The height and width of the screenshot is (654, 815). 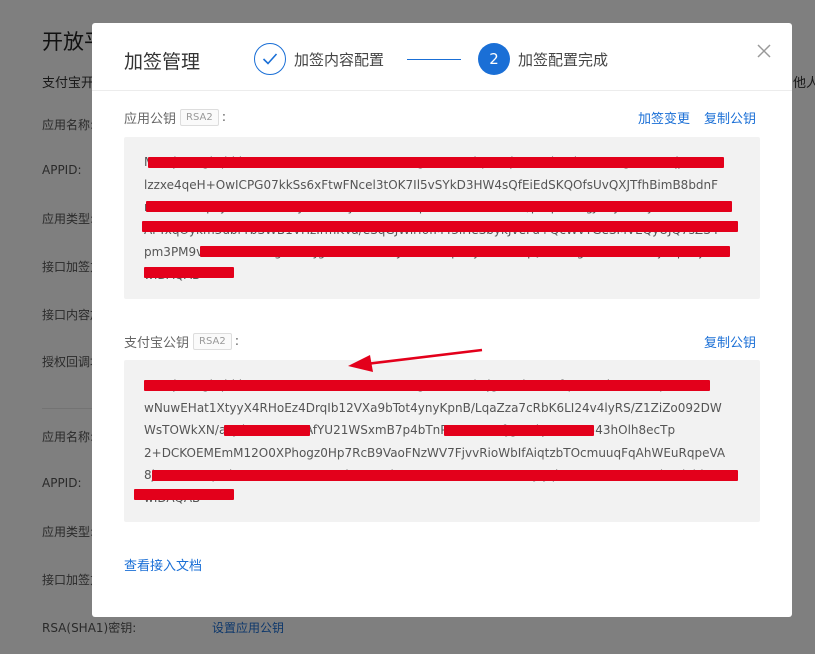 What do you see at coordinates (163, 564) in the screenshot?
I see `view-docs-link: 查看接入文档` at bounding box center [163, 564].